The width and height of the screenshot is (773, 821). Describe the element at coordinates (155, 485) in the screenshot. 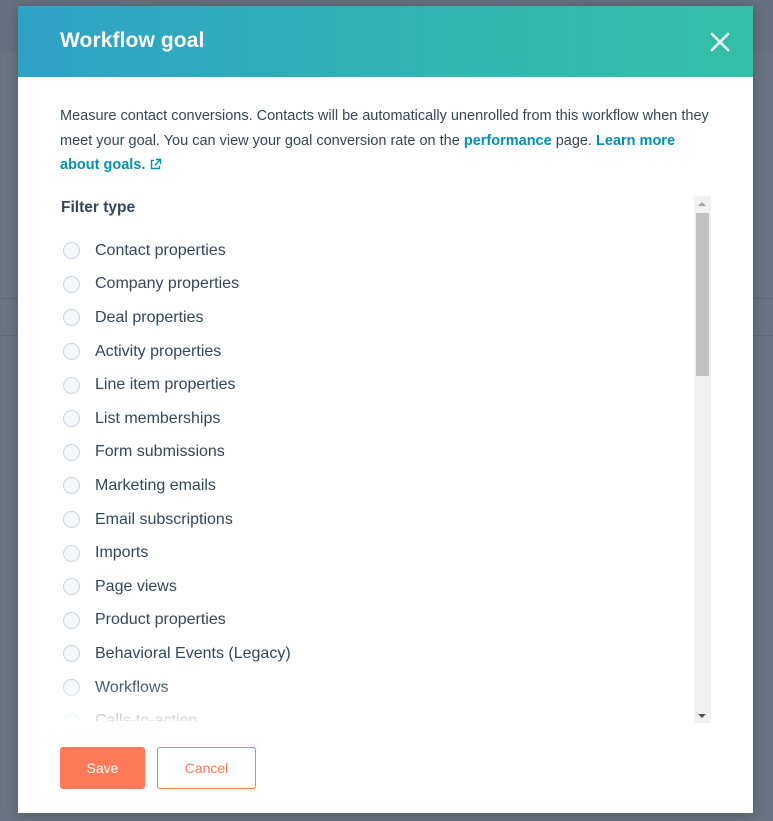

I see `filter-option-label: Marketing emails` at that location.